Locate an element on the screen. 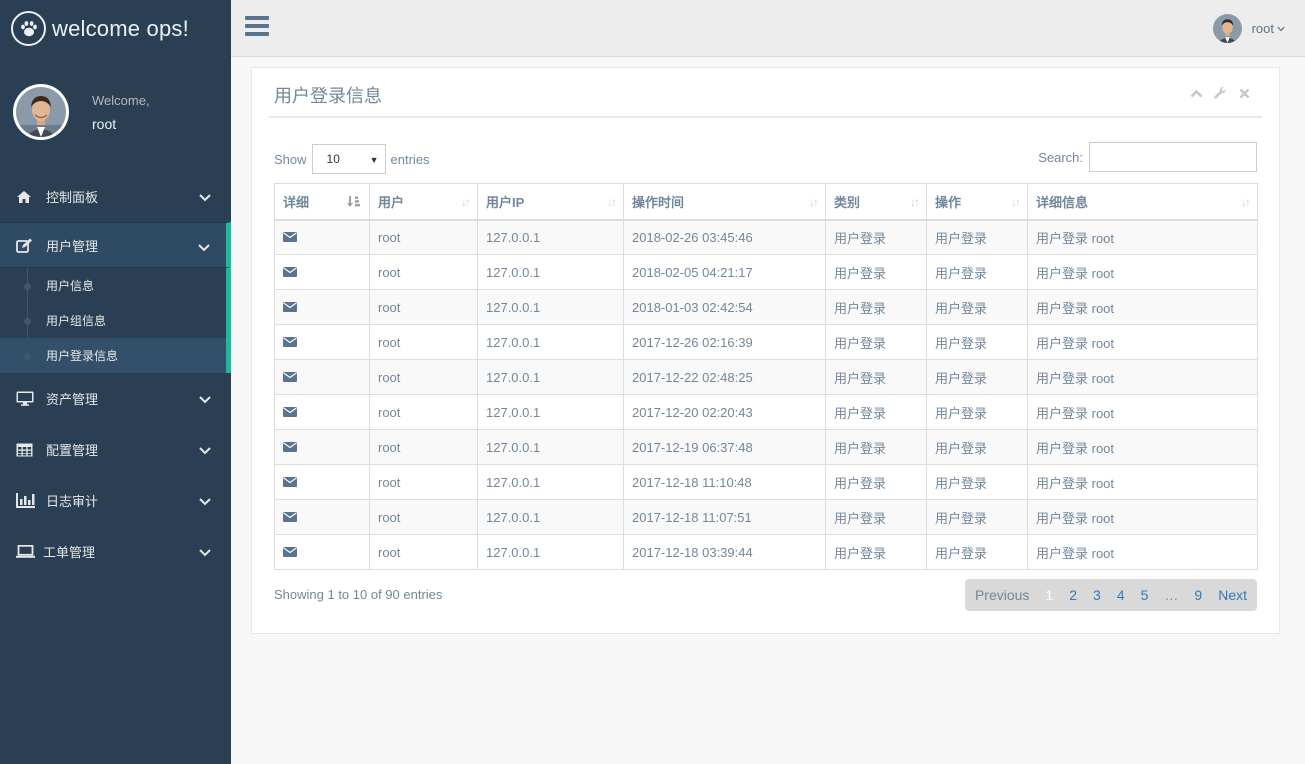 The image size is (1305, 764). sort-icon: ↓↑ is located at coordinates (1016, 202).